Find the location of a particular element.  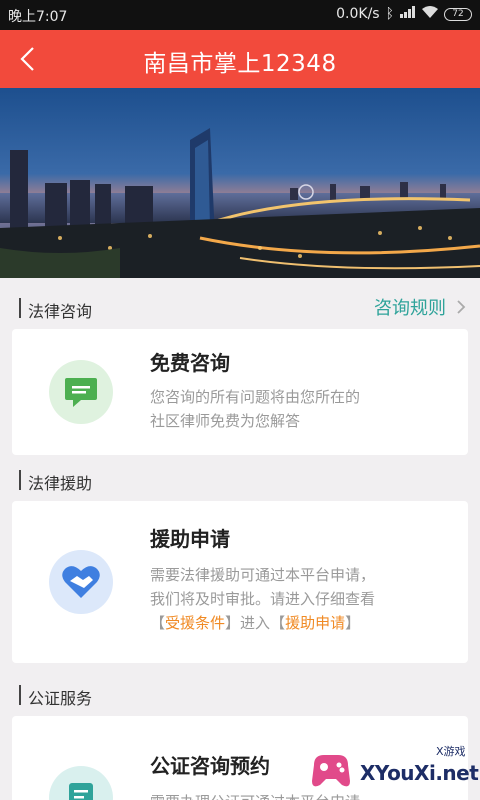

card-title: 公证咨询预约 is located at coordinates (210, 766).